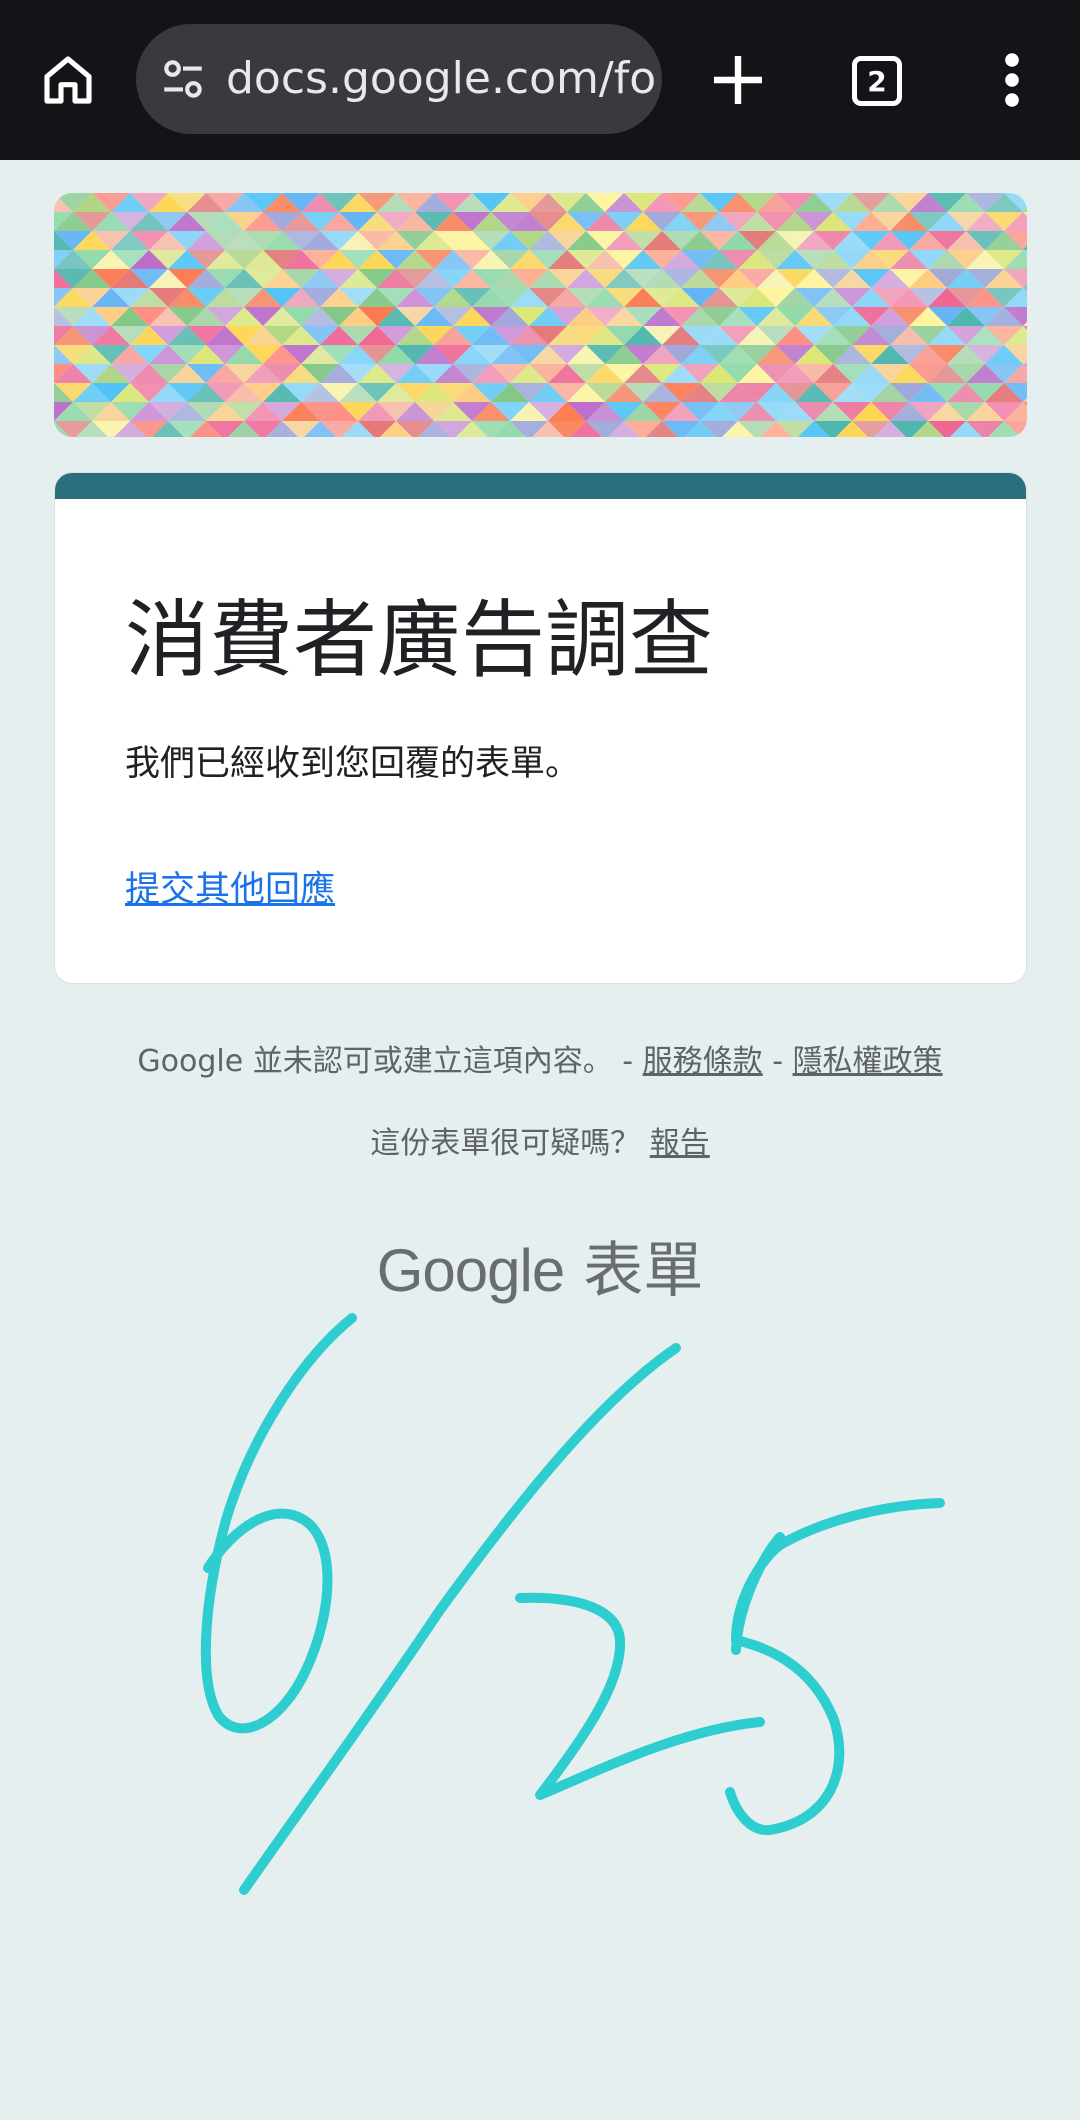  Describe the element at coordinates (868, 1061) in the screenshot. I see `privacy-policy-link: 隱私權政策` at that location.